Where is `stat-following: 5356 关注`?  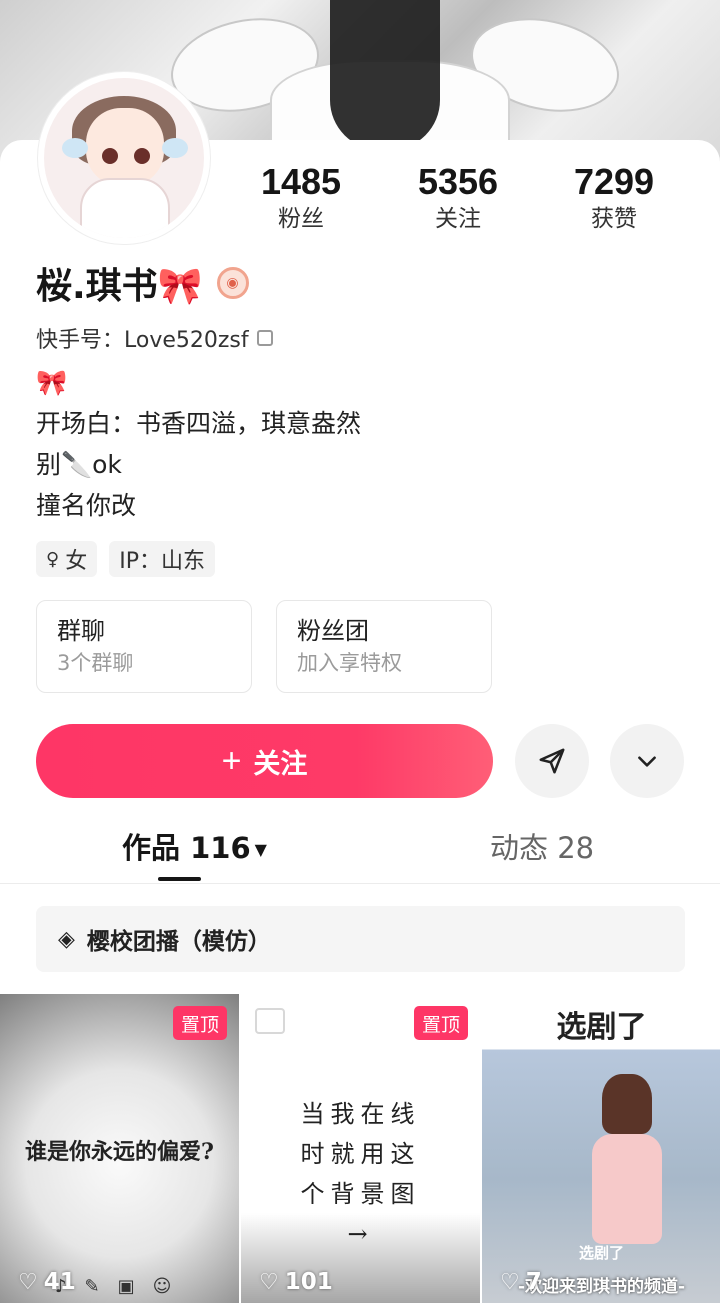
stat-following: 5356 关注 is located at coordinates (458, 197).